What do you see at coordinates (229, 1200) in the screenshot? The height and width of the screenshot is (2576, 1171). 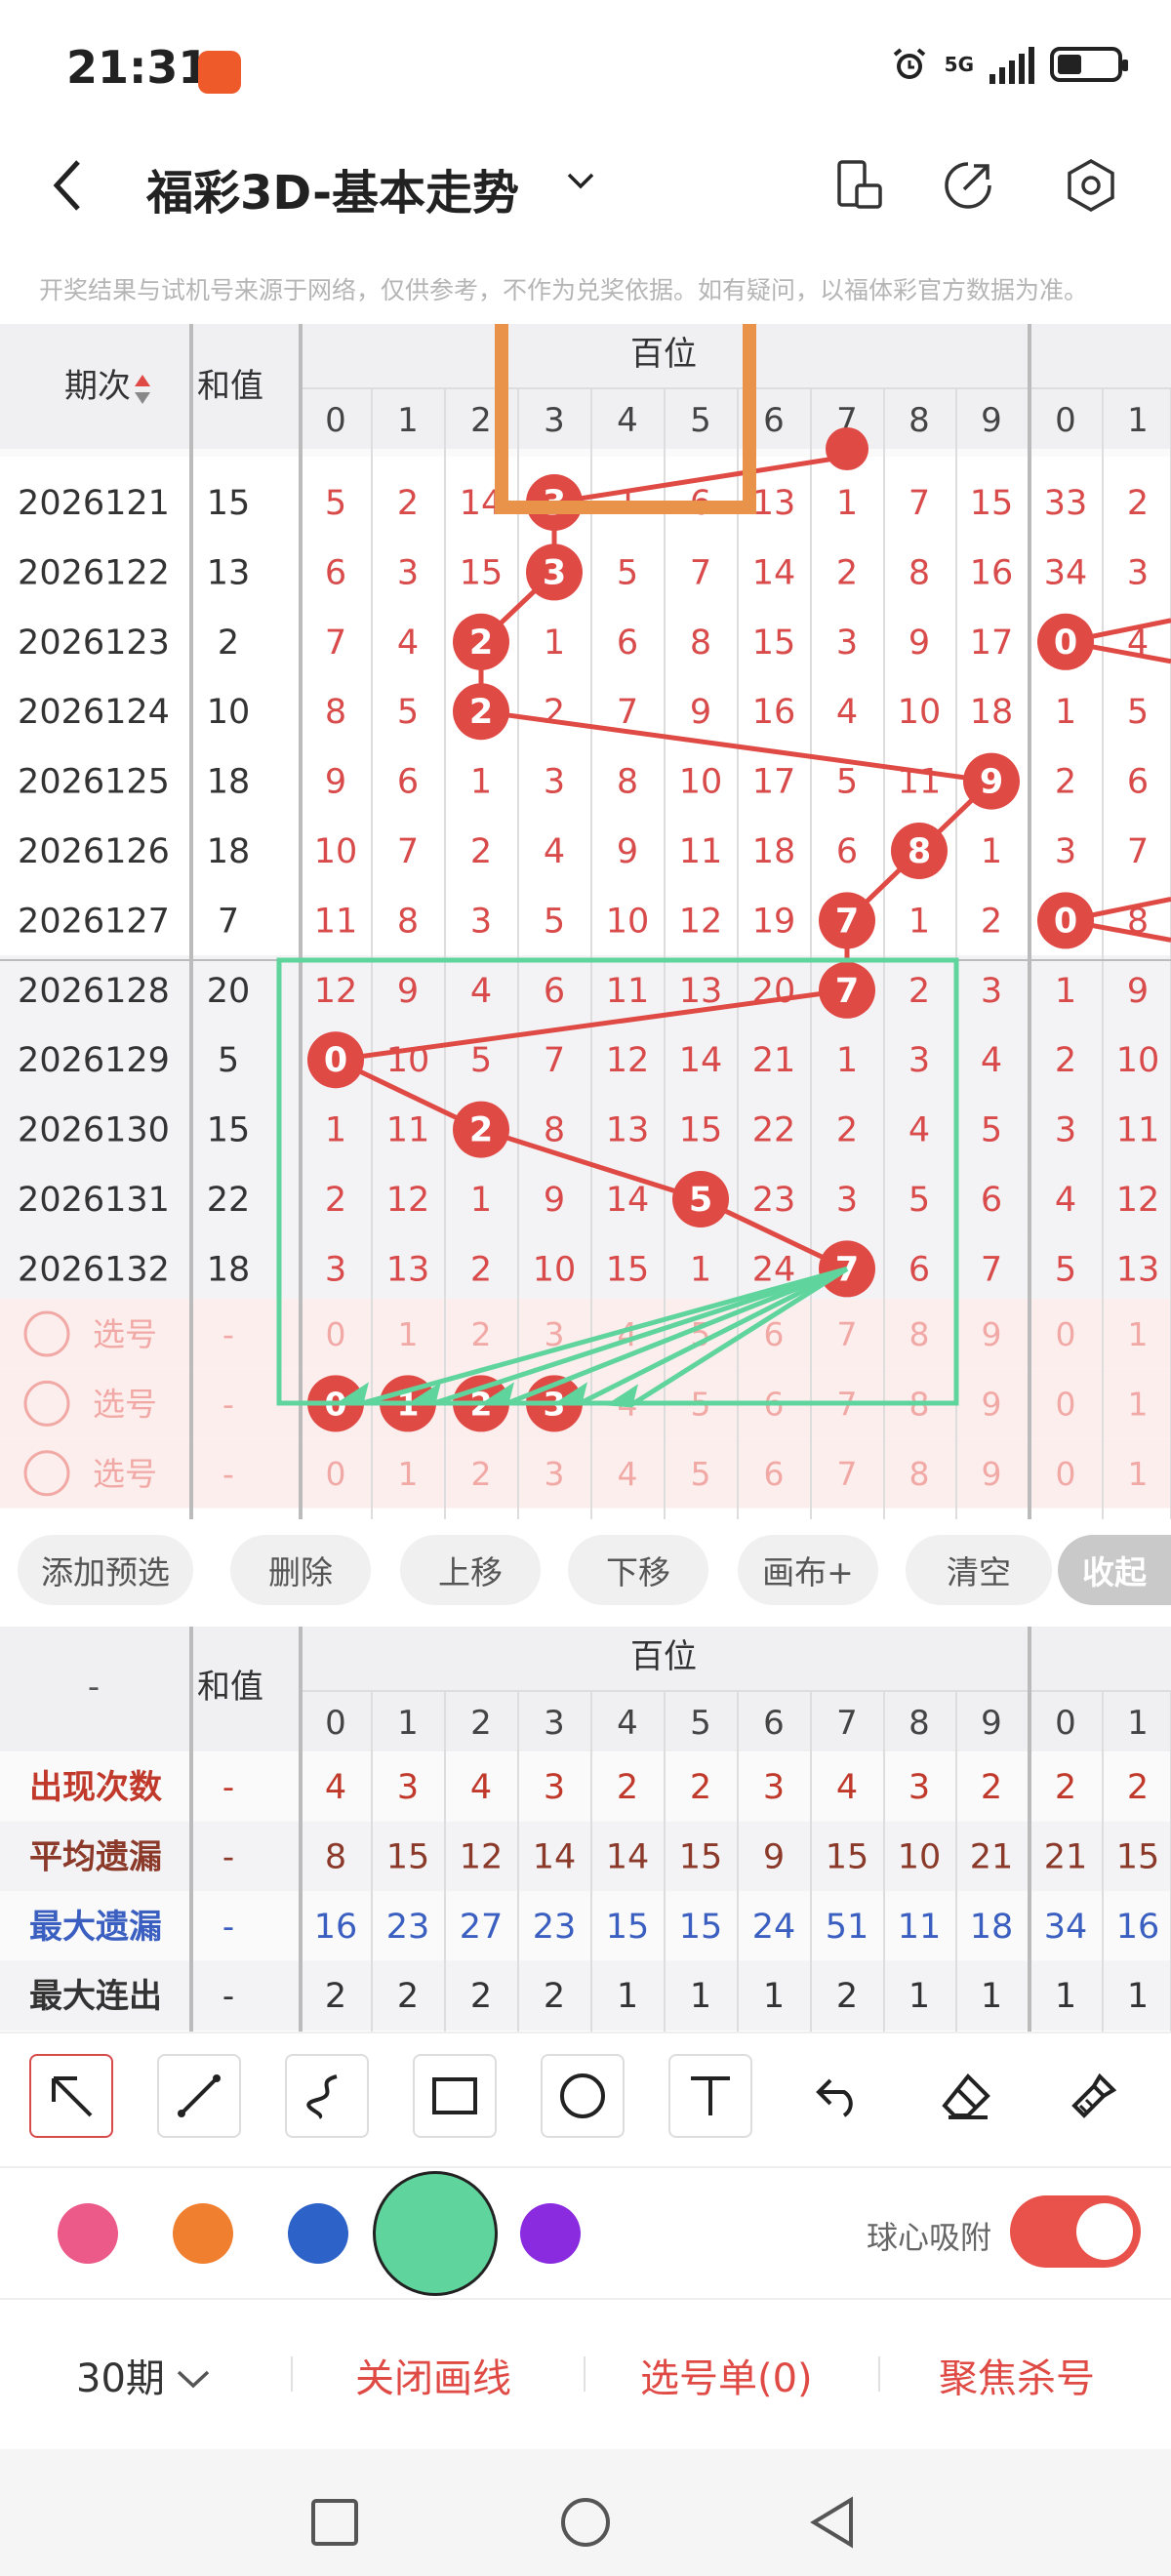 I see `sum-cell: 22` at bounding box center [229, 1200].